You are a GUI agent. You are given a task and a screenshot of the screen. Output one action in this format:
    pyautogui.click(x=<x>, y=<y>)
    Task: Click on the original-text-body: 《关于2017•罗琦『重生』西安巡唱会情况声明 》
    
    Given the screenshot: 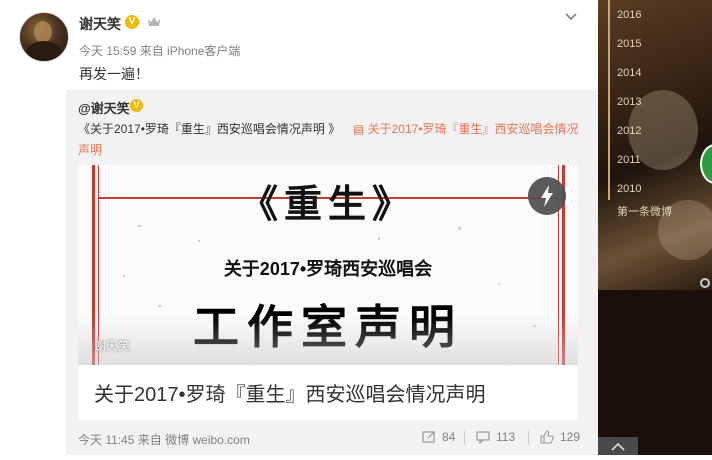 What is the action you would take?
    pyautogui.click(x=209, y=129)
    